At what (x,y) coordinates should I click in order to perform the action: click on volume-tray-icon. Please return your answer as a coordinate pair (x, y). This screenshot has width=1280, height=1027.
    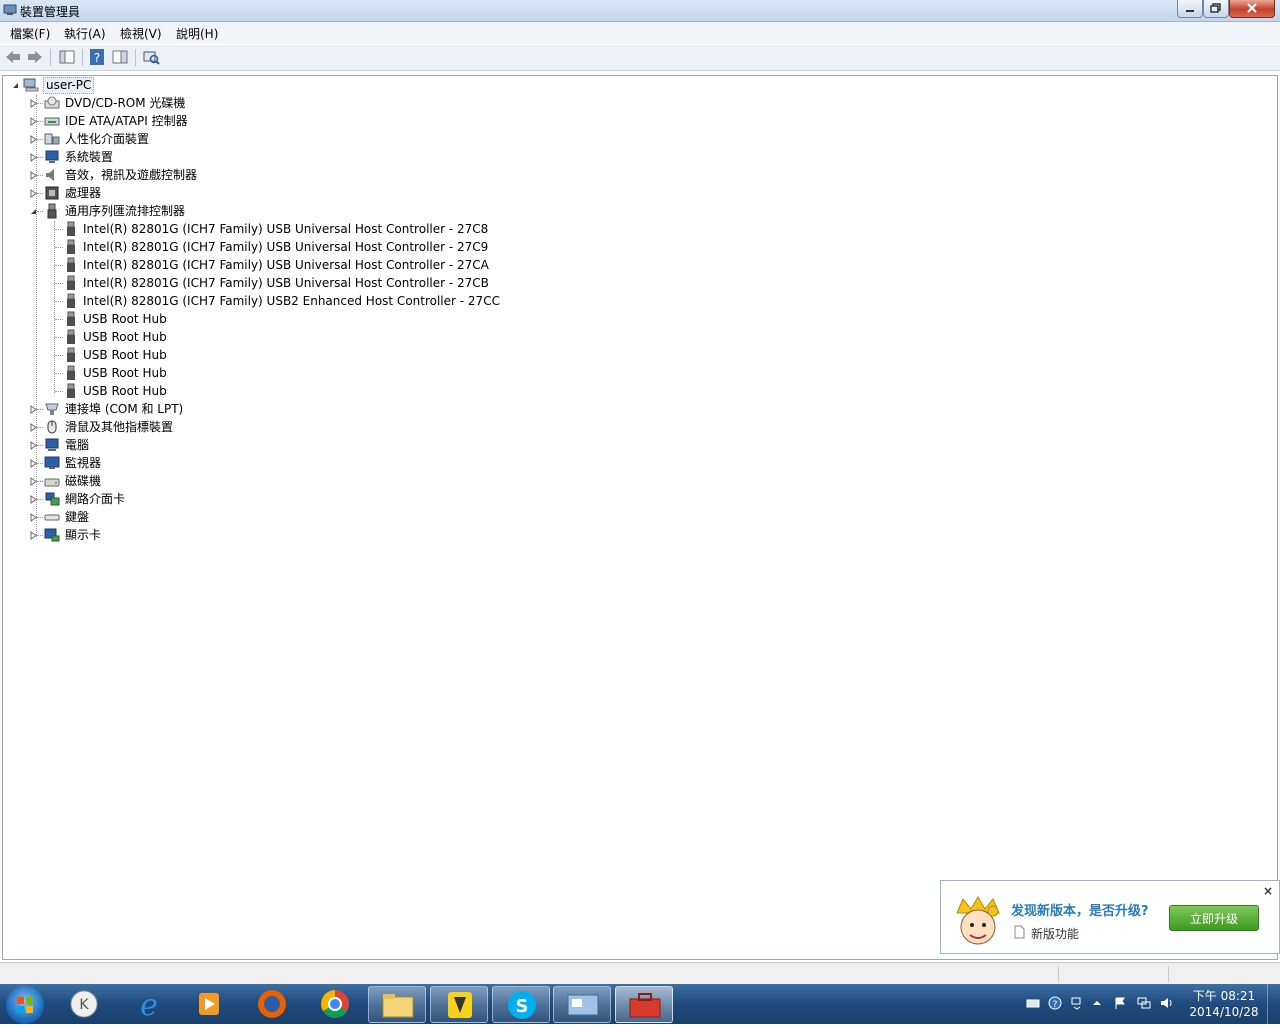
    Looking at the image, I should click on (1167, 1003).